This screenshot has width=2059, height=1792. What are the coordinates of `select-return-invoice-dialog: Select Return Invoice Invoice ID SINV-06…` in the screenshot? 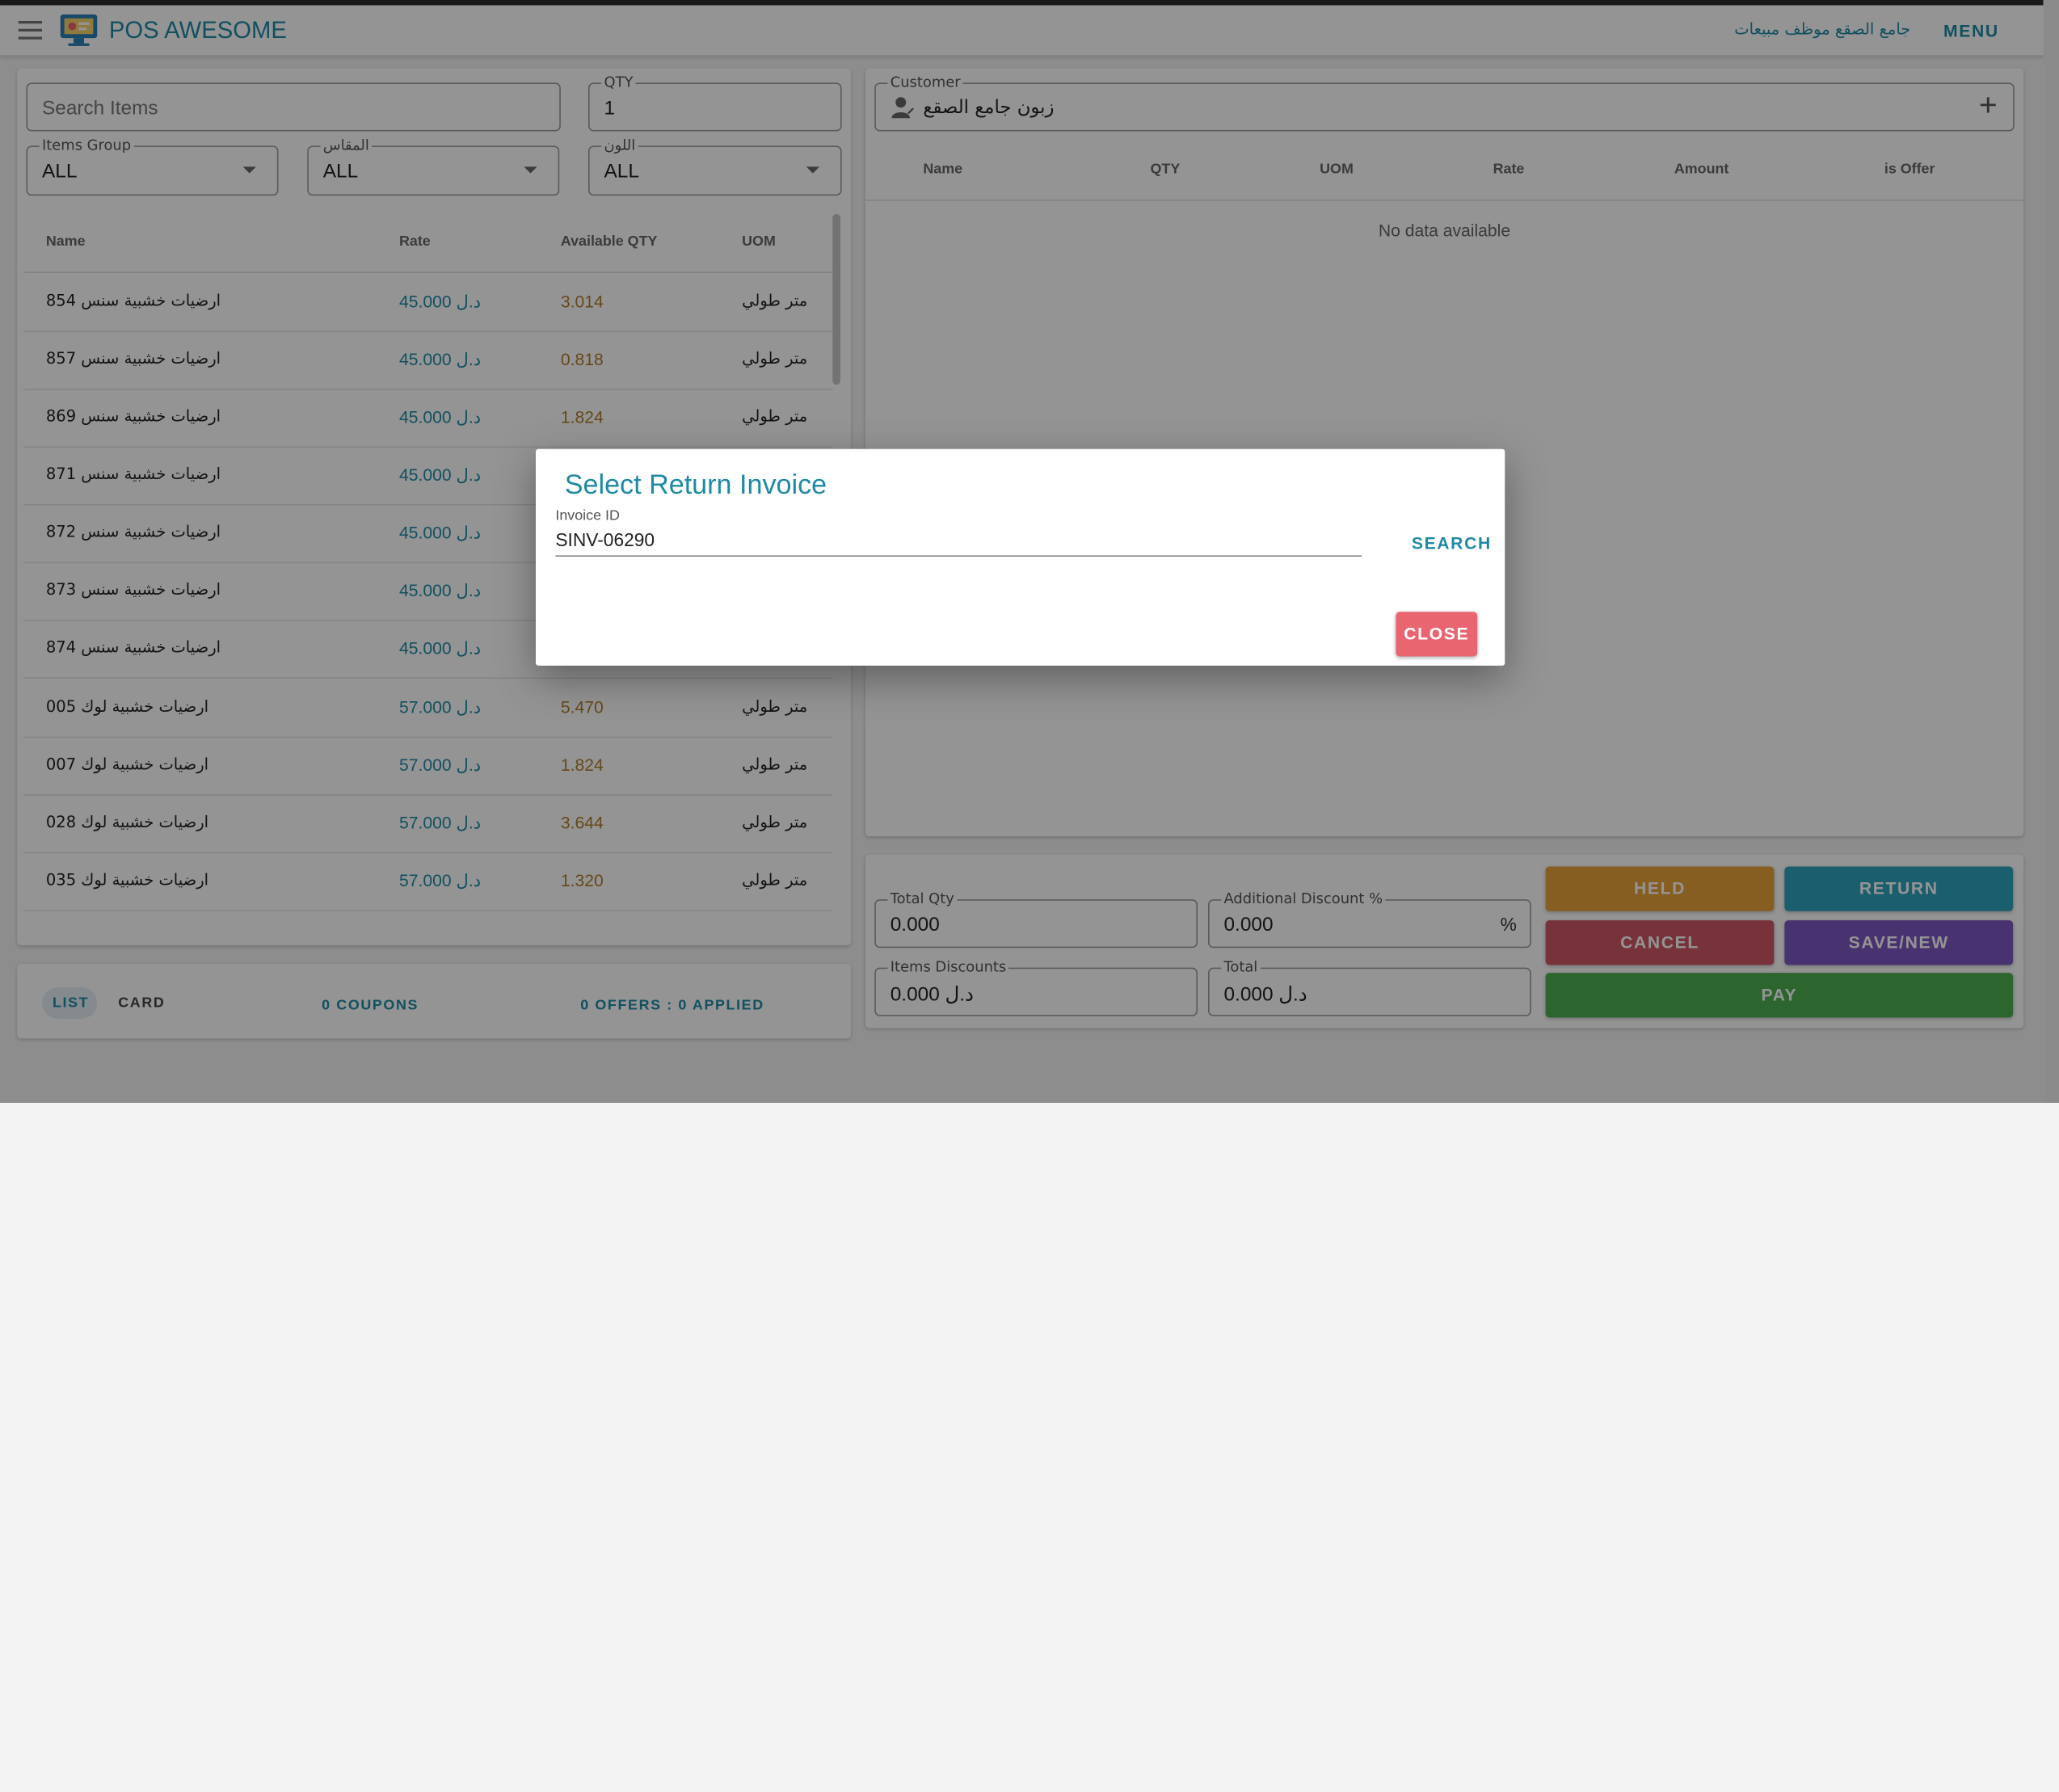 It's located at (1020, 557).